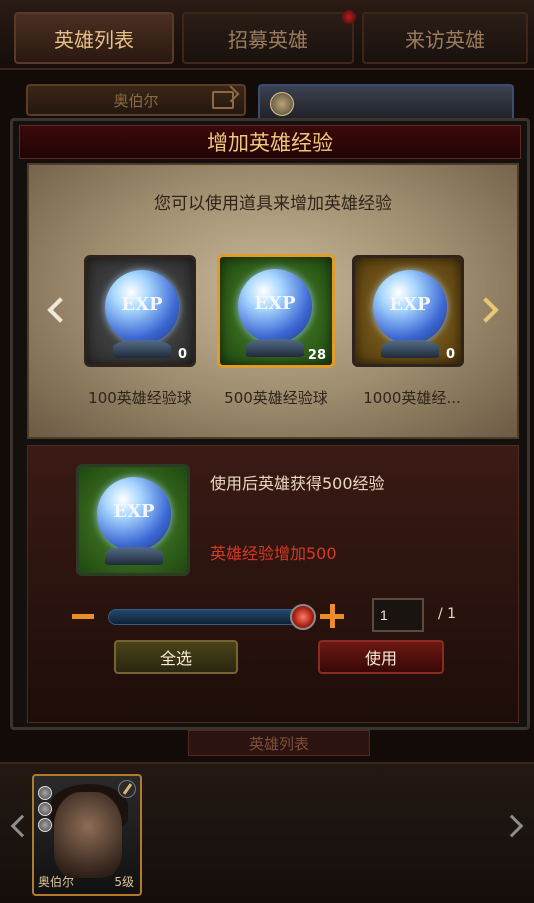  What do you see at coordinates (332, 616) in the screenshot?
I see `plus-icon` at bounding box center [332, 616].